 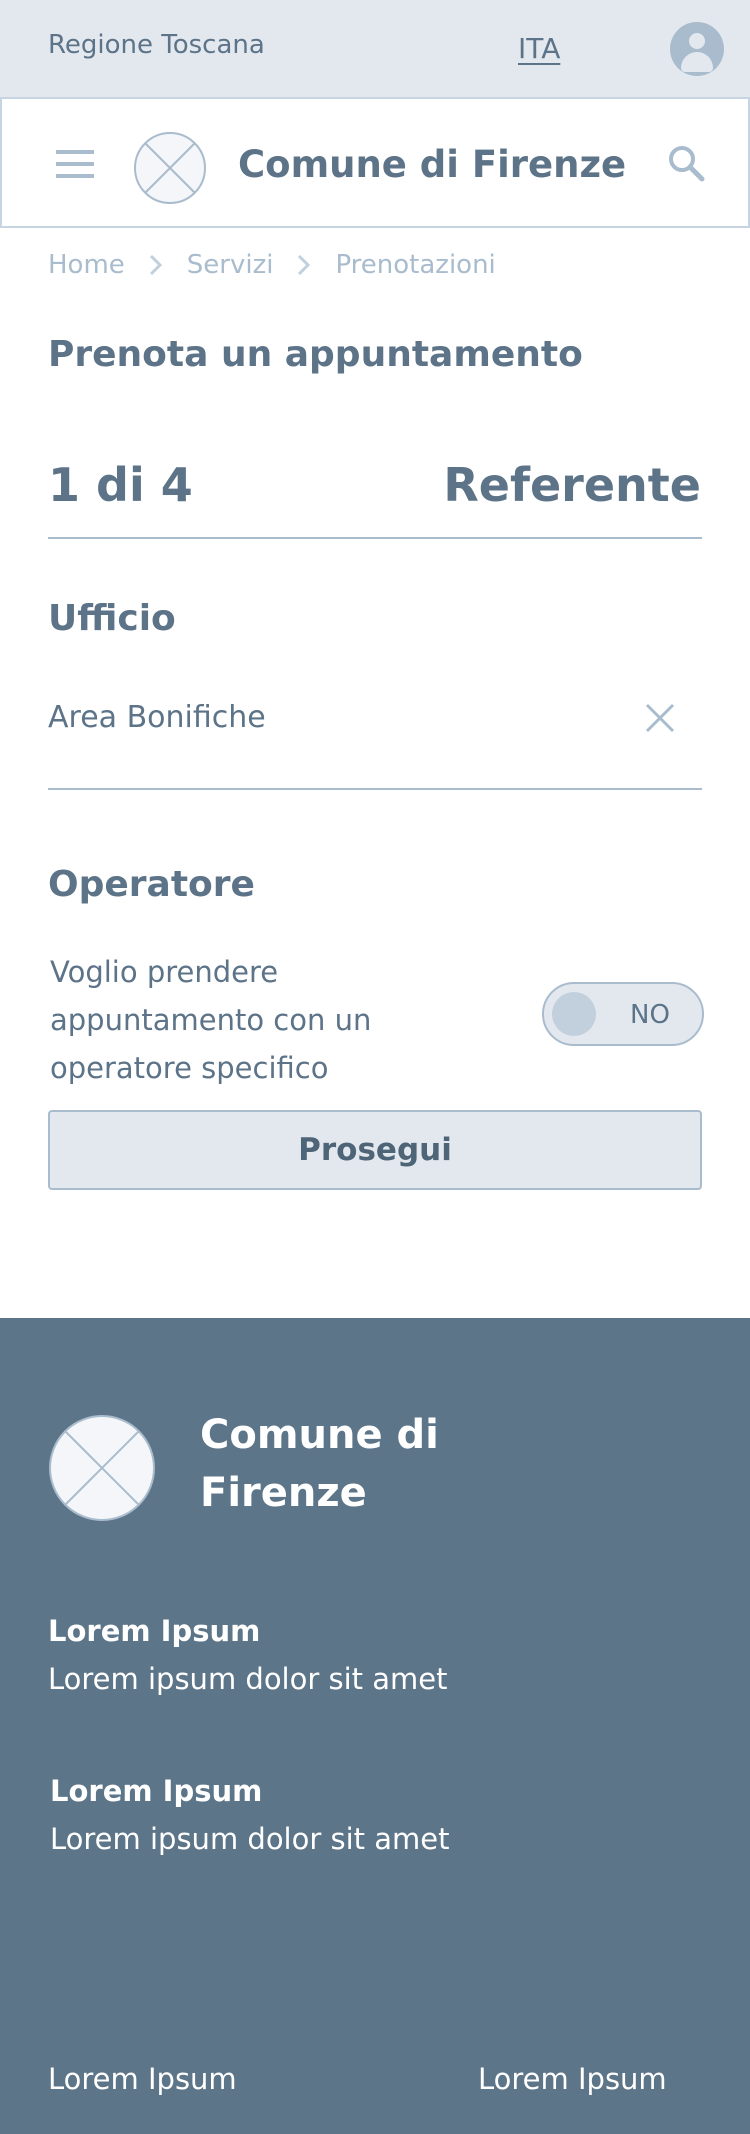 What do you see at coordinates (156, 45) in the screenshot?
I see `region-link: Regione Toscana` at bounding box center [156, 45].